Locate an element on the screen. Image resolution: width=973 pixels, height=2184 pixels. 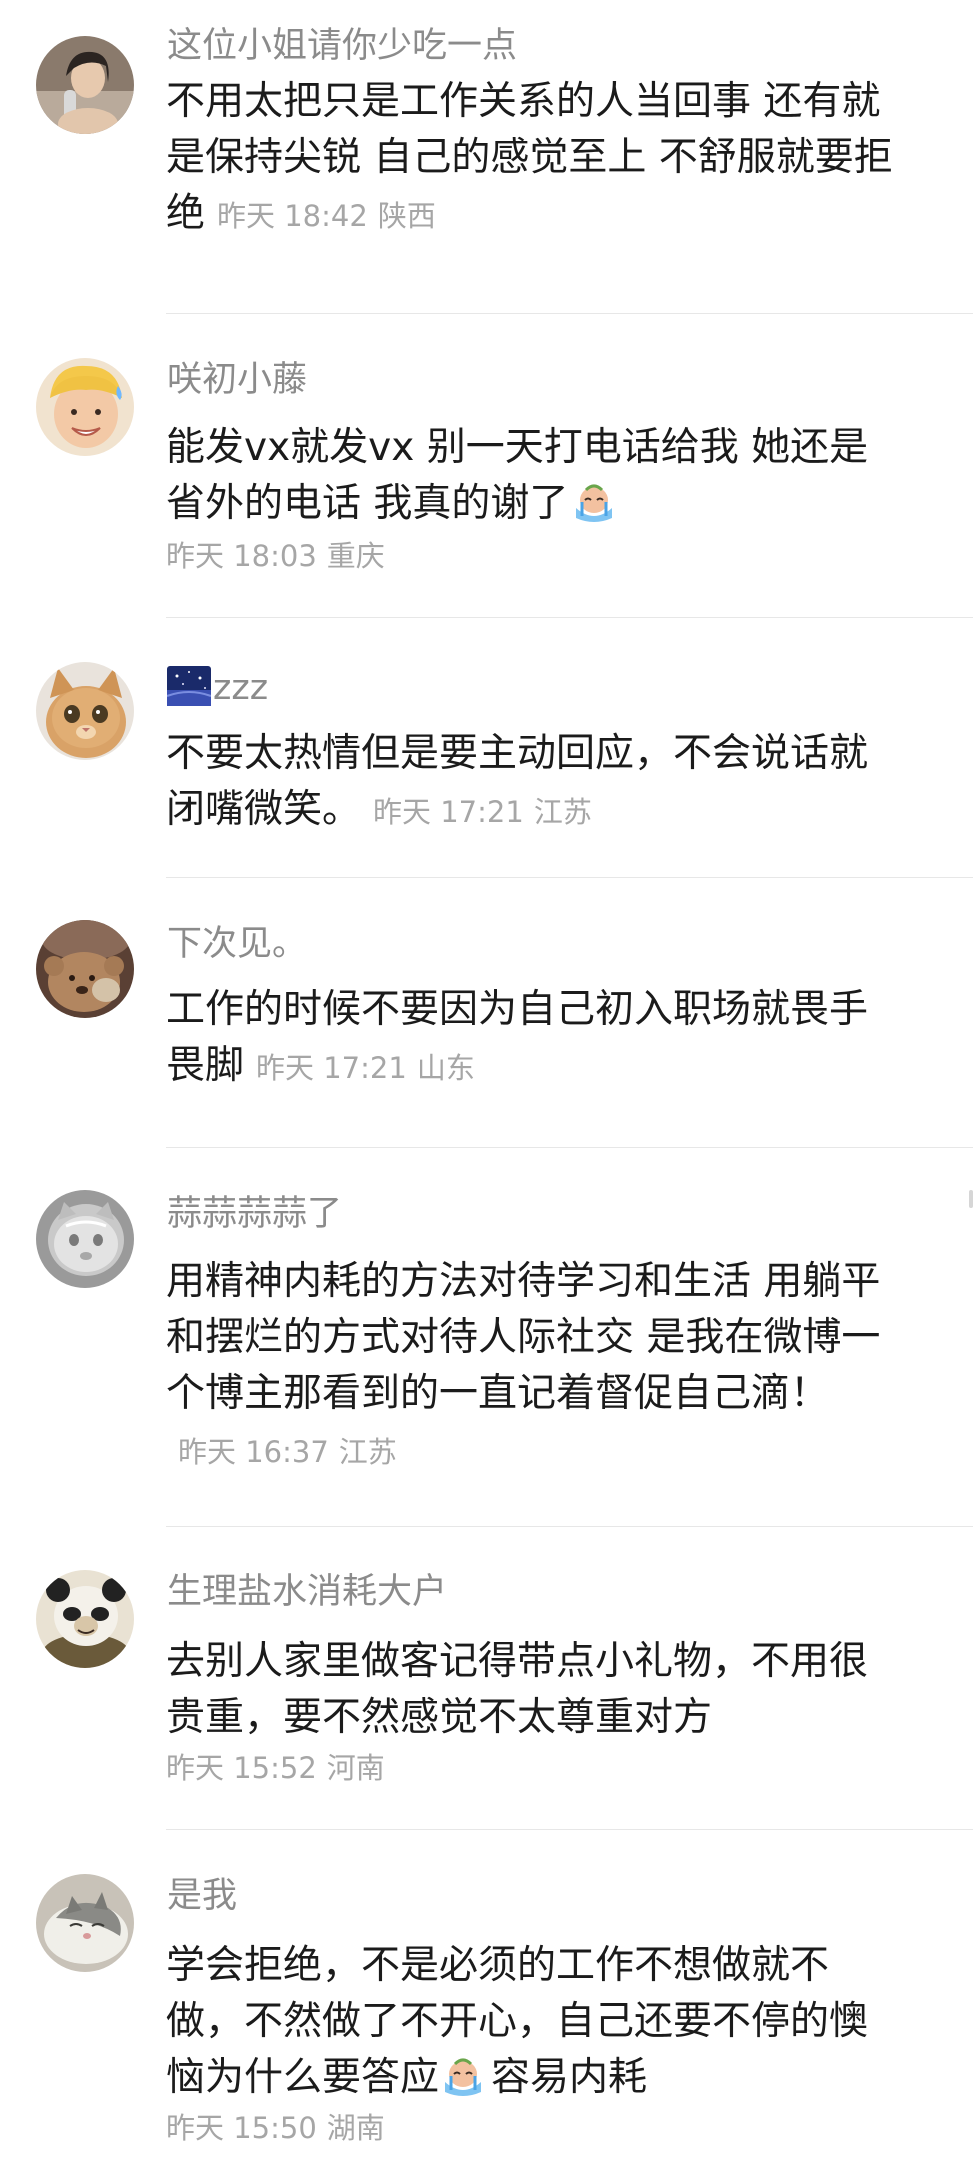
user-photo-avatar is located at coordinates (85, 85).